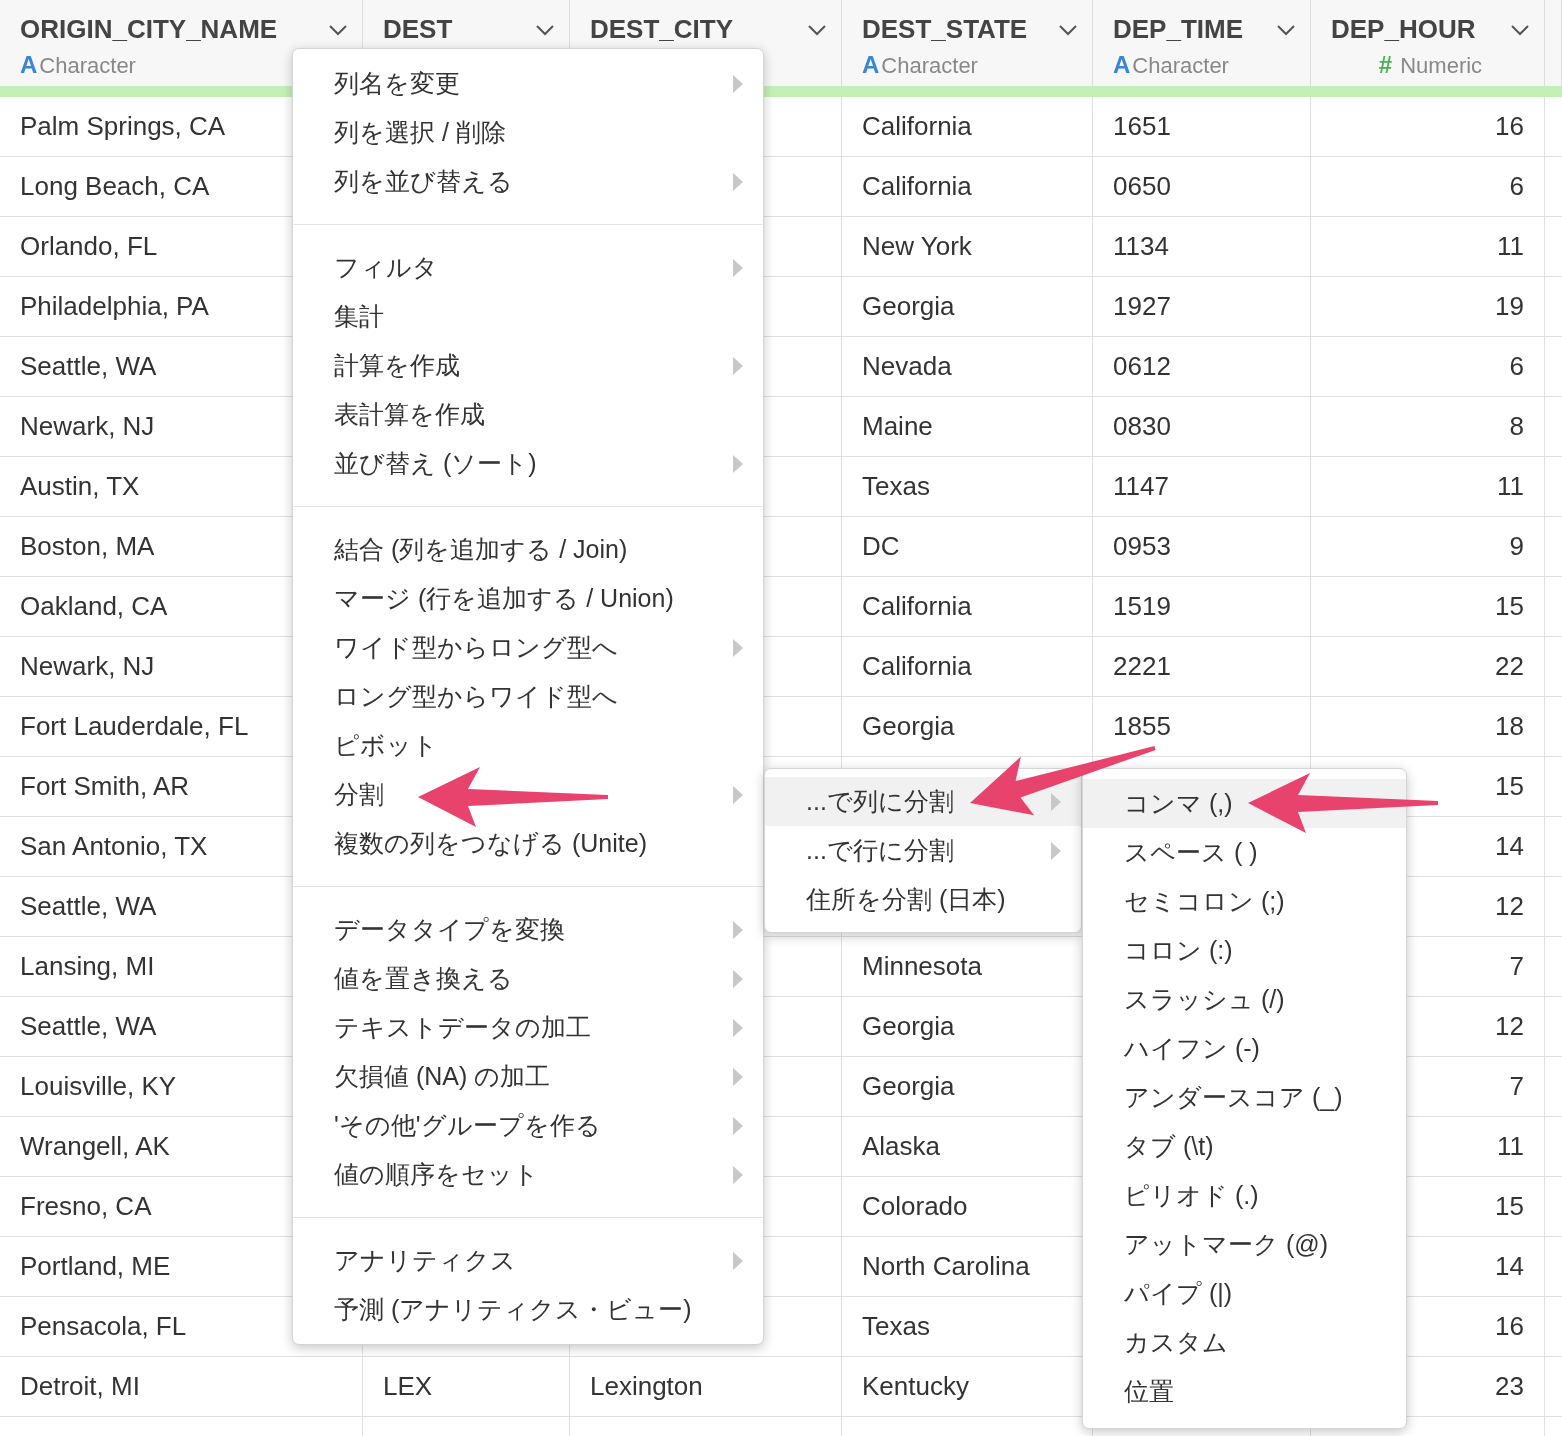 This screenshot has height=1436, width=1562. What do you see at coordinates (1244, 950) in the screenshot?
I see `menu-item: コロン (:)` at bounding box center [1244, 950].